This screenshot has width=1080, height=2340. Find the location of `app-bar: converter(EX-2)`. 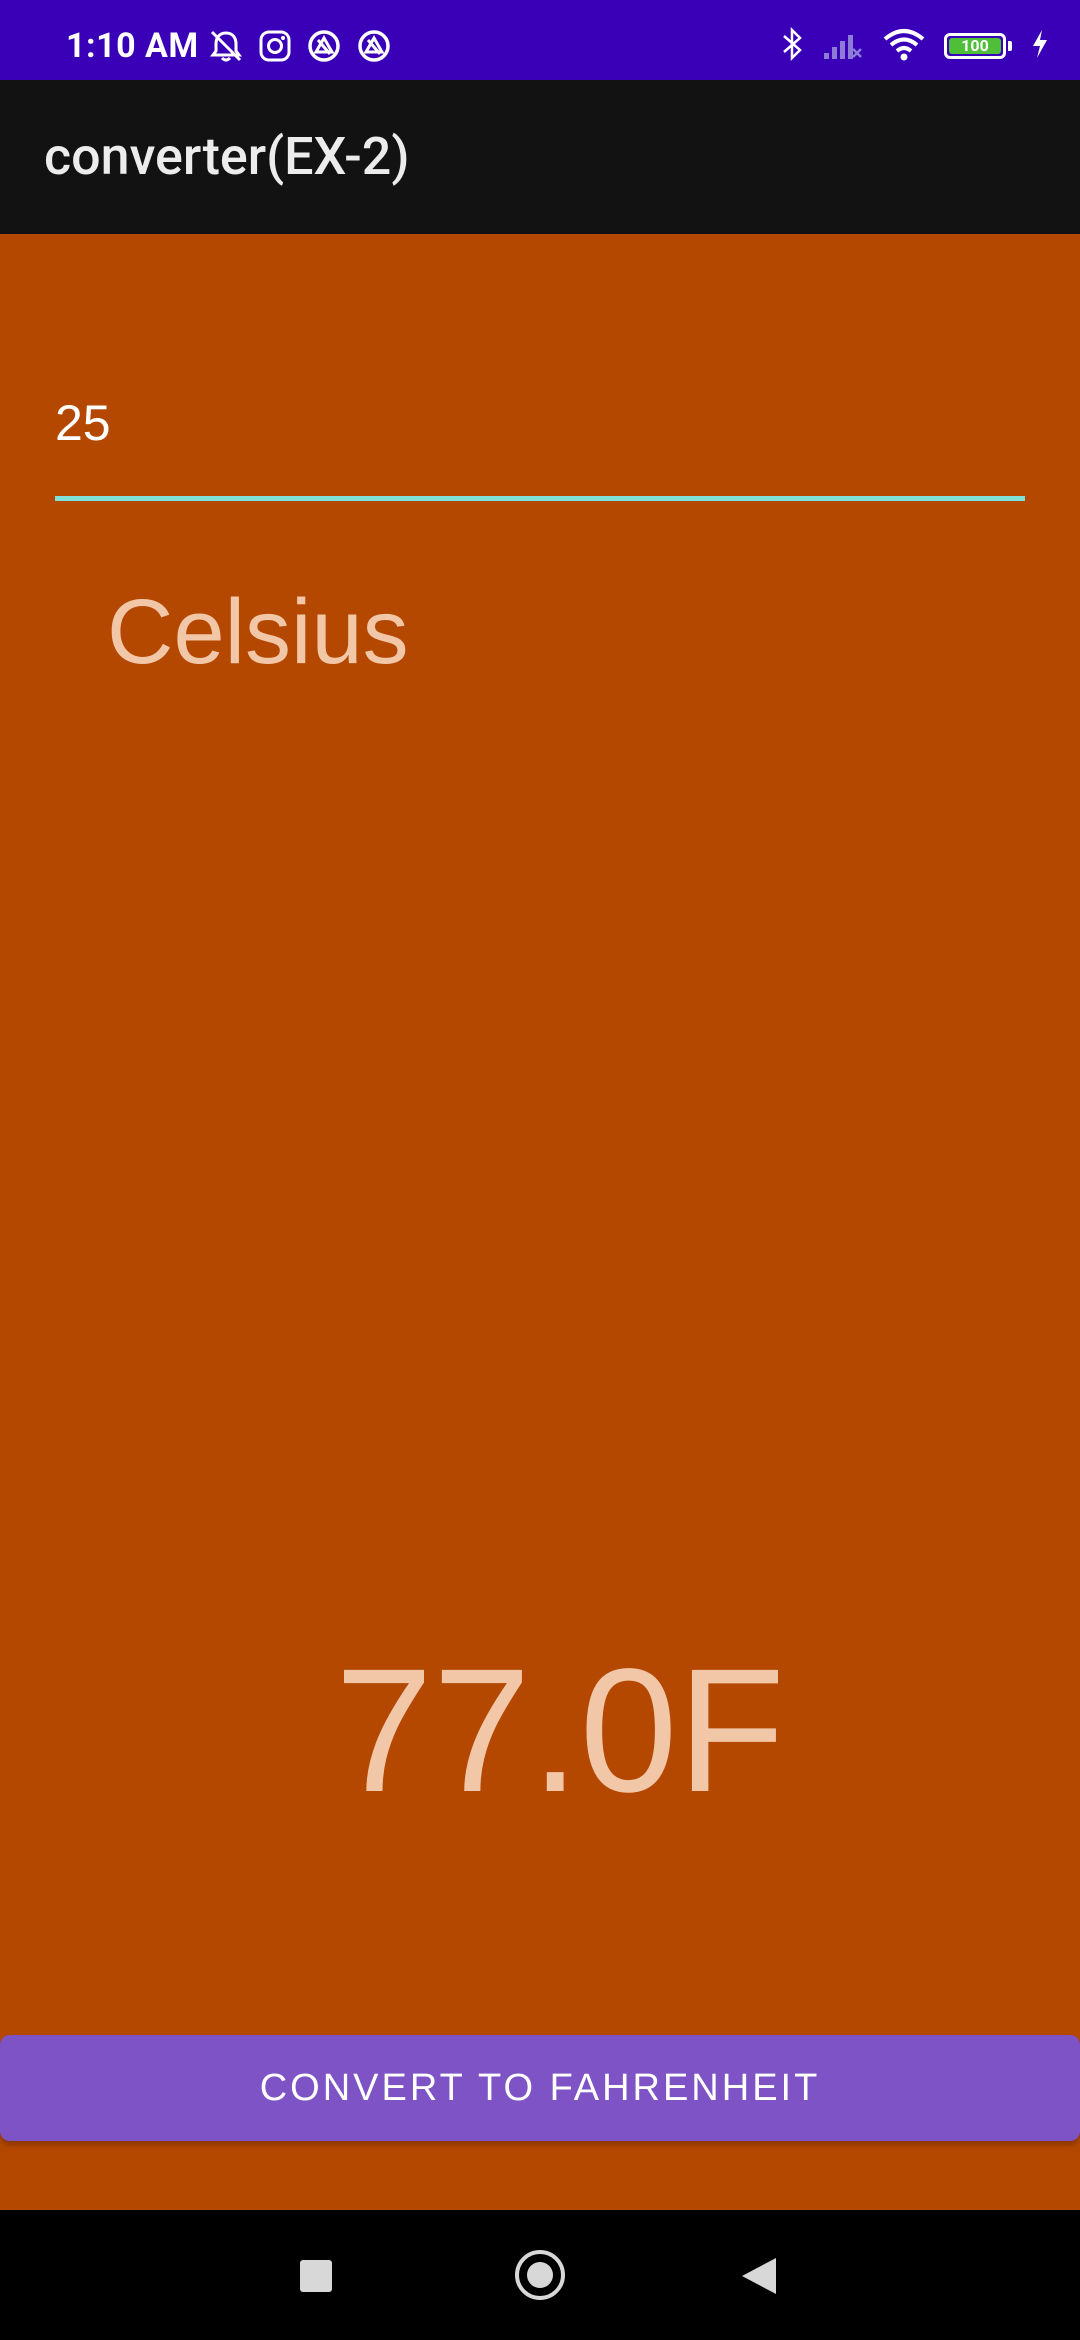

app-bar: converter(EX-2) is located at coordinates (540, 157).